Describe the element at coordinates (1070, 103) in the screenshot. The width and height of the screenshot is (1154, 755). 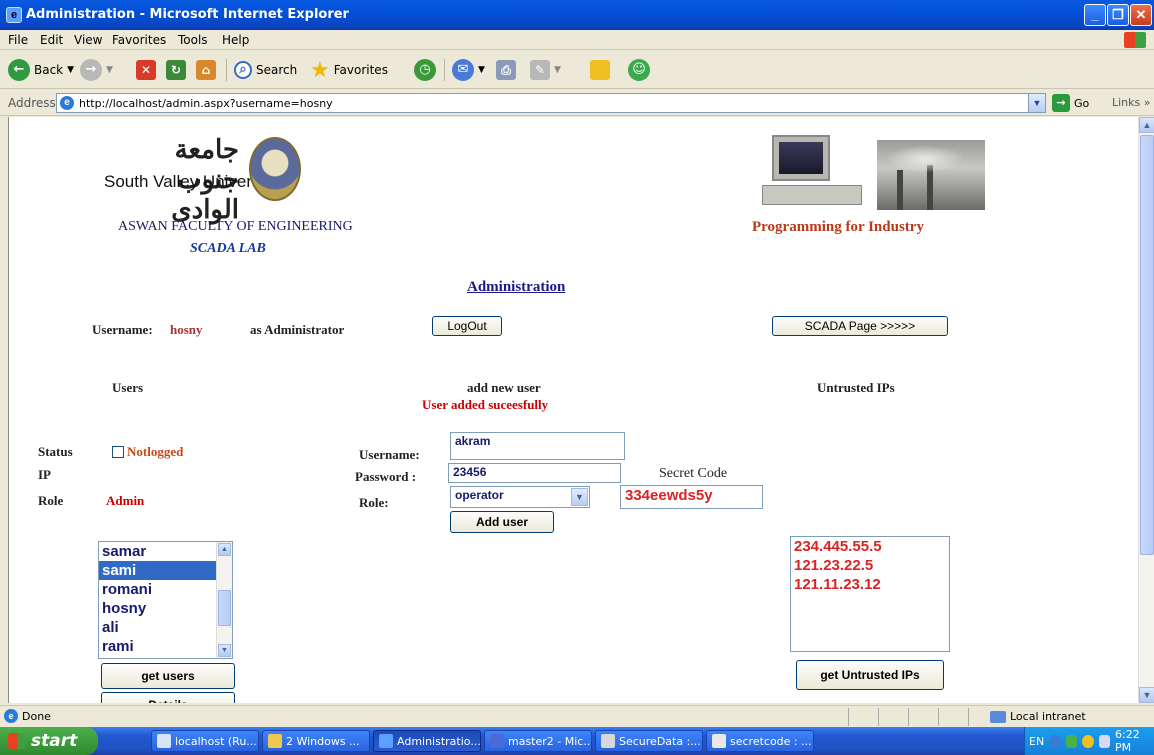
I see `go-button: → Go` at that location.